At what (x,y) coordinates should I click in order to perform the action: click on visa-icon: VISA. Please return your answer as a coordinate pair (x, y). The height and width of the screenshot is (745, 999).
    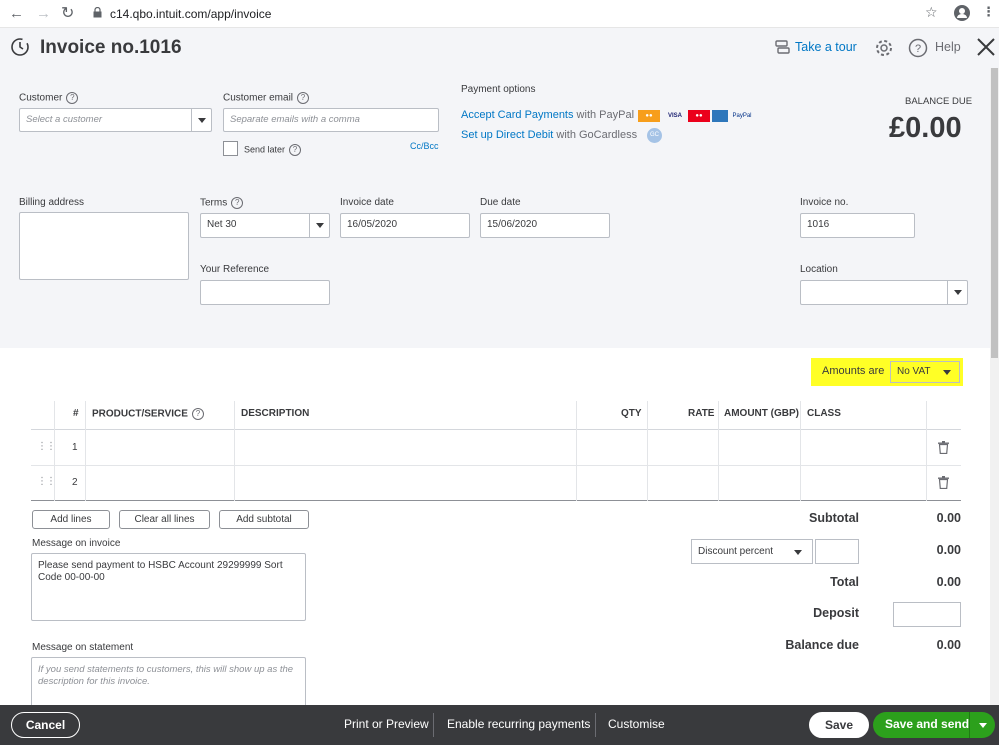
    Looking at the image, I should click on (674, 116).